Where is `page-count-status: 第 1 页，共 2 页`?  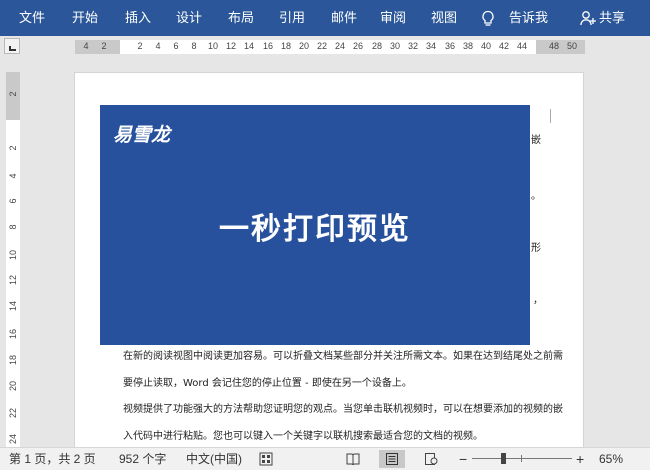 page-count-status: 第 1 页，共 2 页 is located at coordinates (52, 459).